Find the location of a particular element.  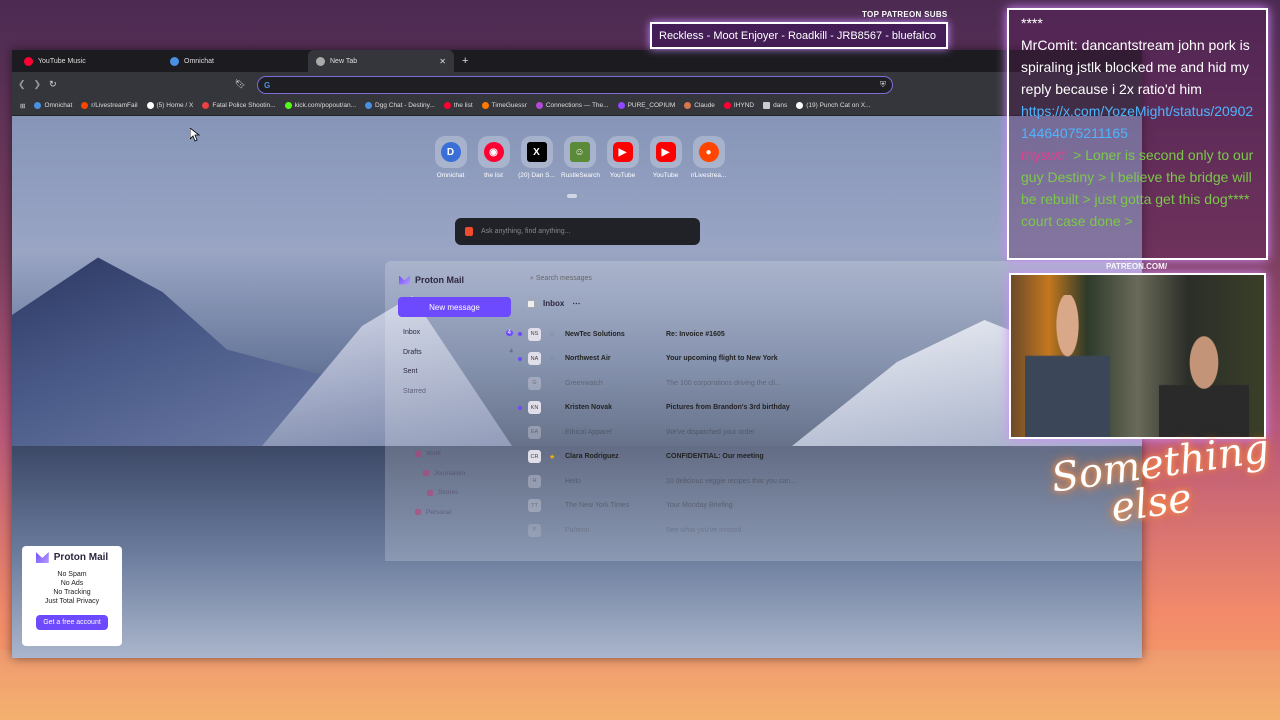

label-name: Personal is located at coordinates (439, 512).